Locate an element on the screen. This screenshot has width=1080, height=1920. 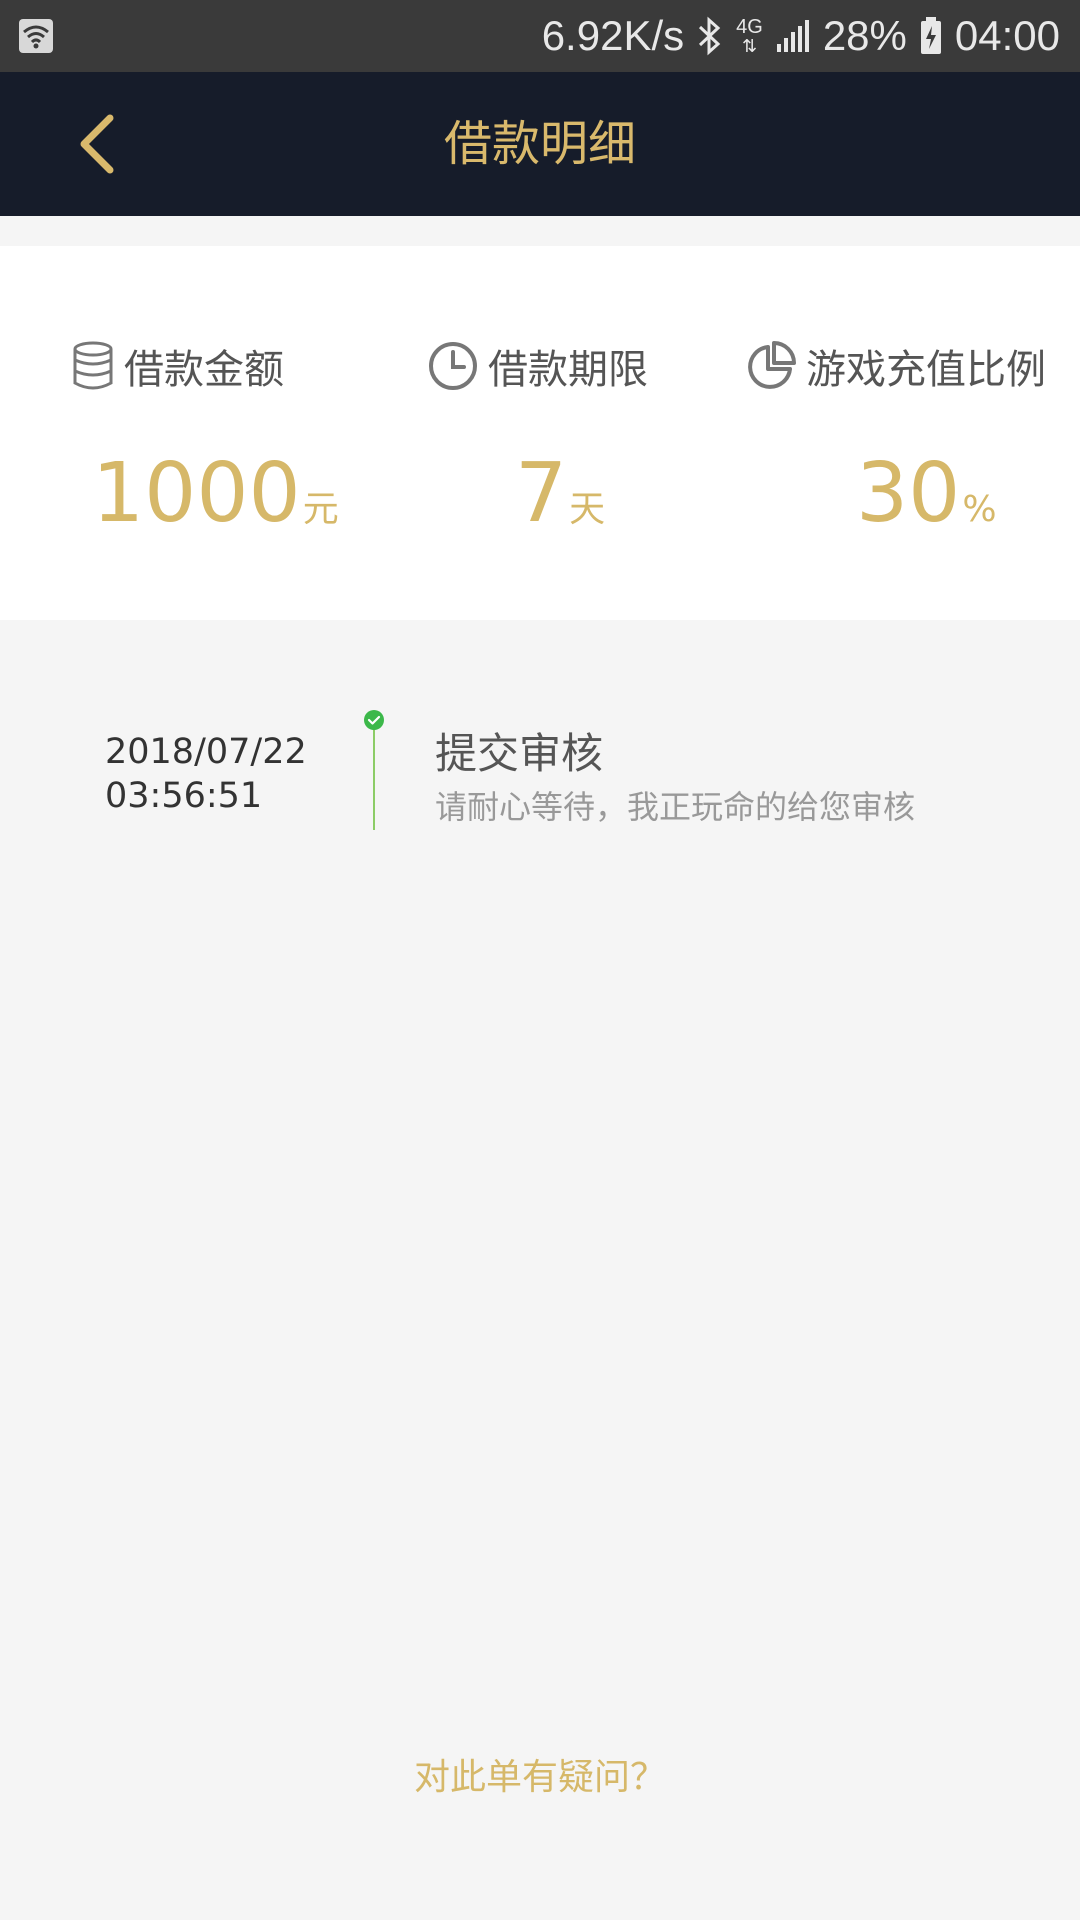
page-title: 借款明细 is located at coordinates (539, 144).